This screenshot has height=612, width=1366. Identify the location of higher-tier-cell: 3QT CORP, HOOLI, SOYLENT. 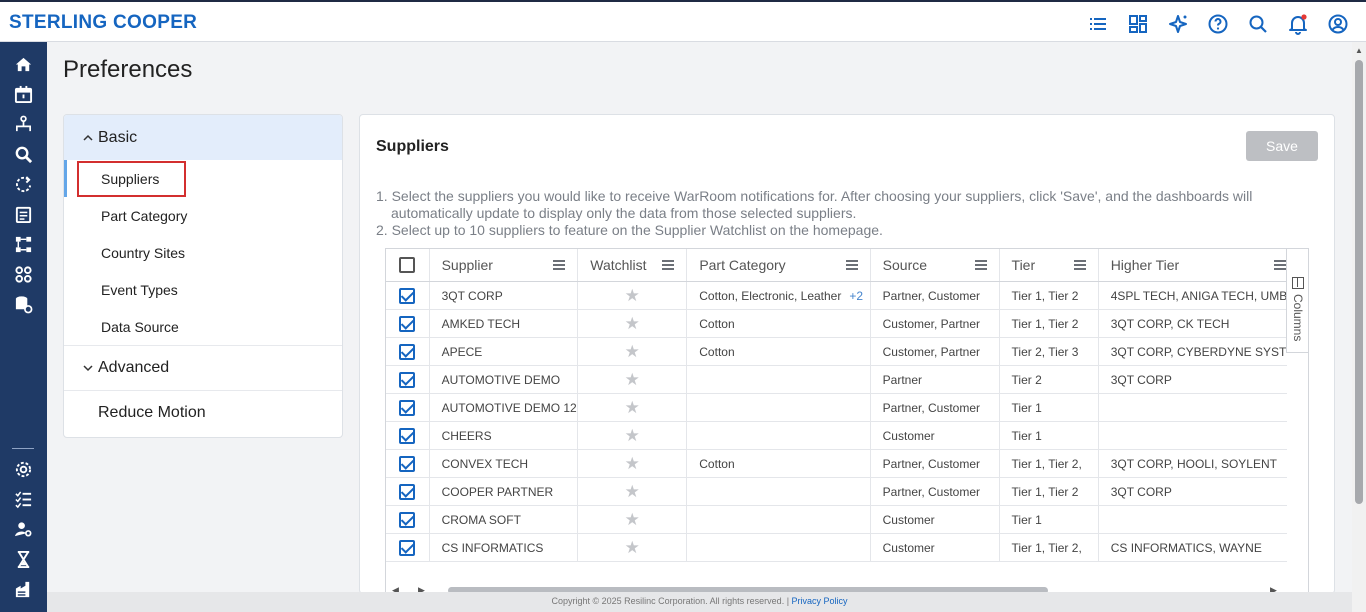
(1193, 463).